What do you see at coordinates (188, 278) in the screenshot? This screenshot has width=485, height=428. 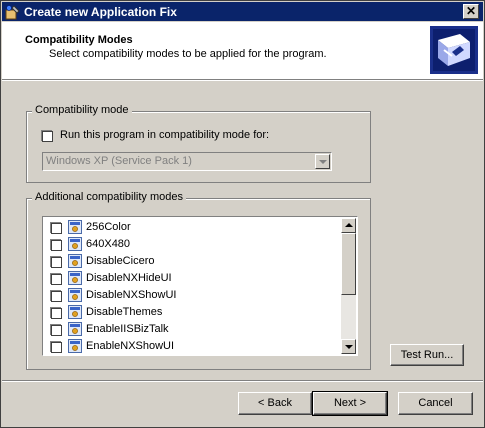 I see `list-item: DisableNXHideUI` at bounding box center [188, 278].